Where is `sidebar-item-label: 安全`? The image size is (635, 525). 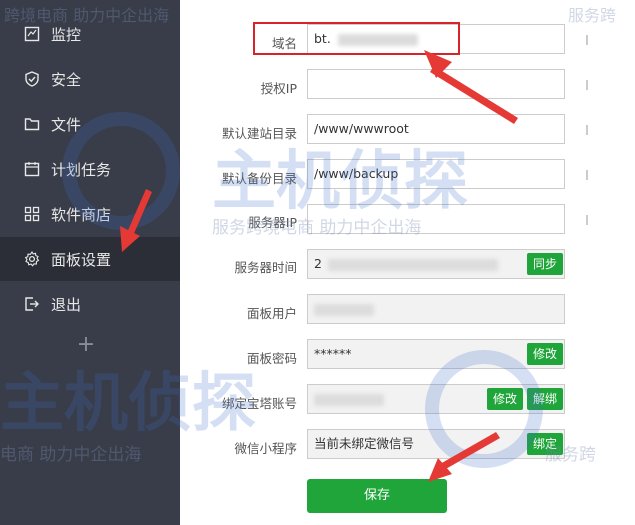 sidebar-item-label: 安全 is located at coordinates (66, 79).